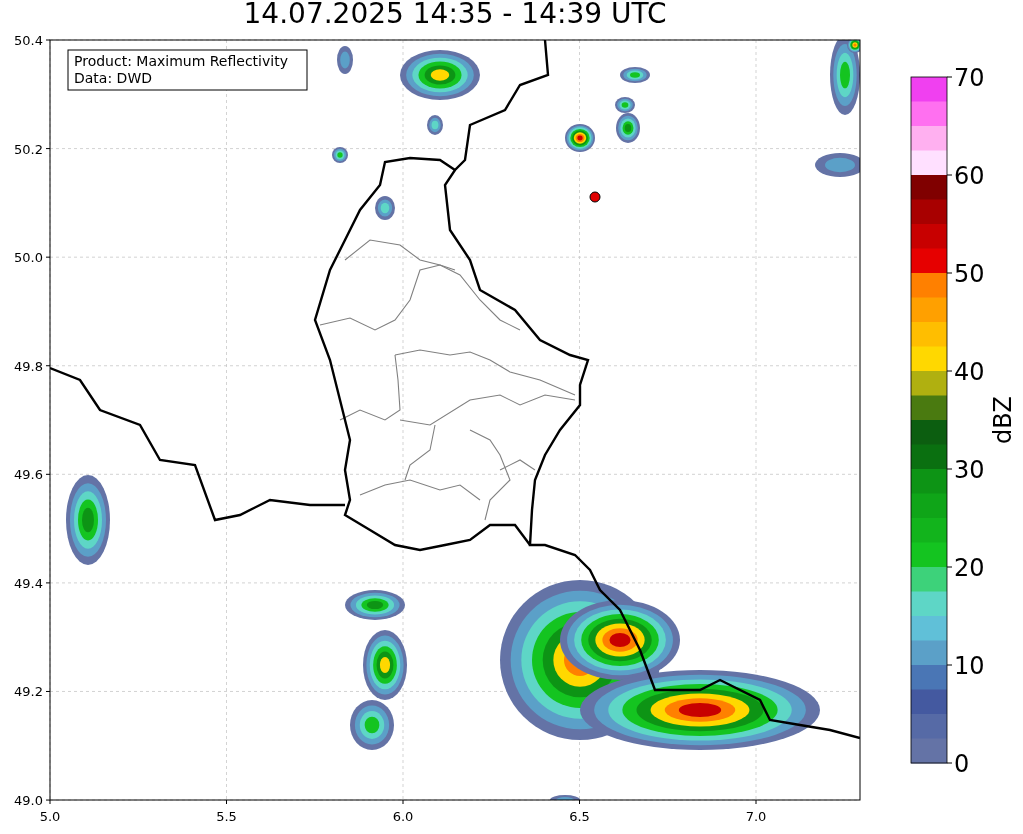  What do you see at coordinates (50, 816) in the screenshot?
I see `x-tick-label: 5.0` at bounding box center [50, 816].